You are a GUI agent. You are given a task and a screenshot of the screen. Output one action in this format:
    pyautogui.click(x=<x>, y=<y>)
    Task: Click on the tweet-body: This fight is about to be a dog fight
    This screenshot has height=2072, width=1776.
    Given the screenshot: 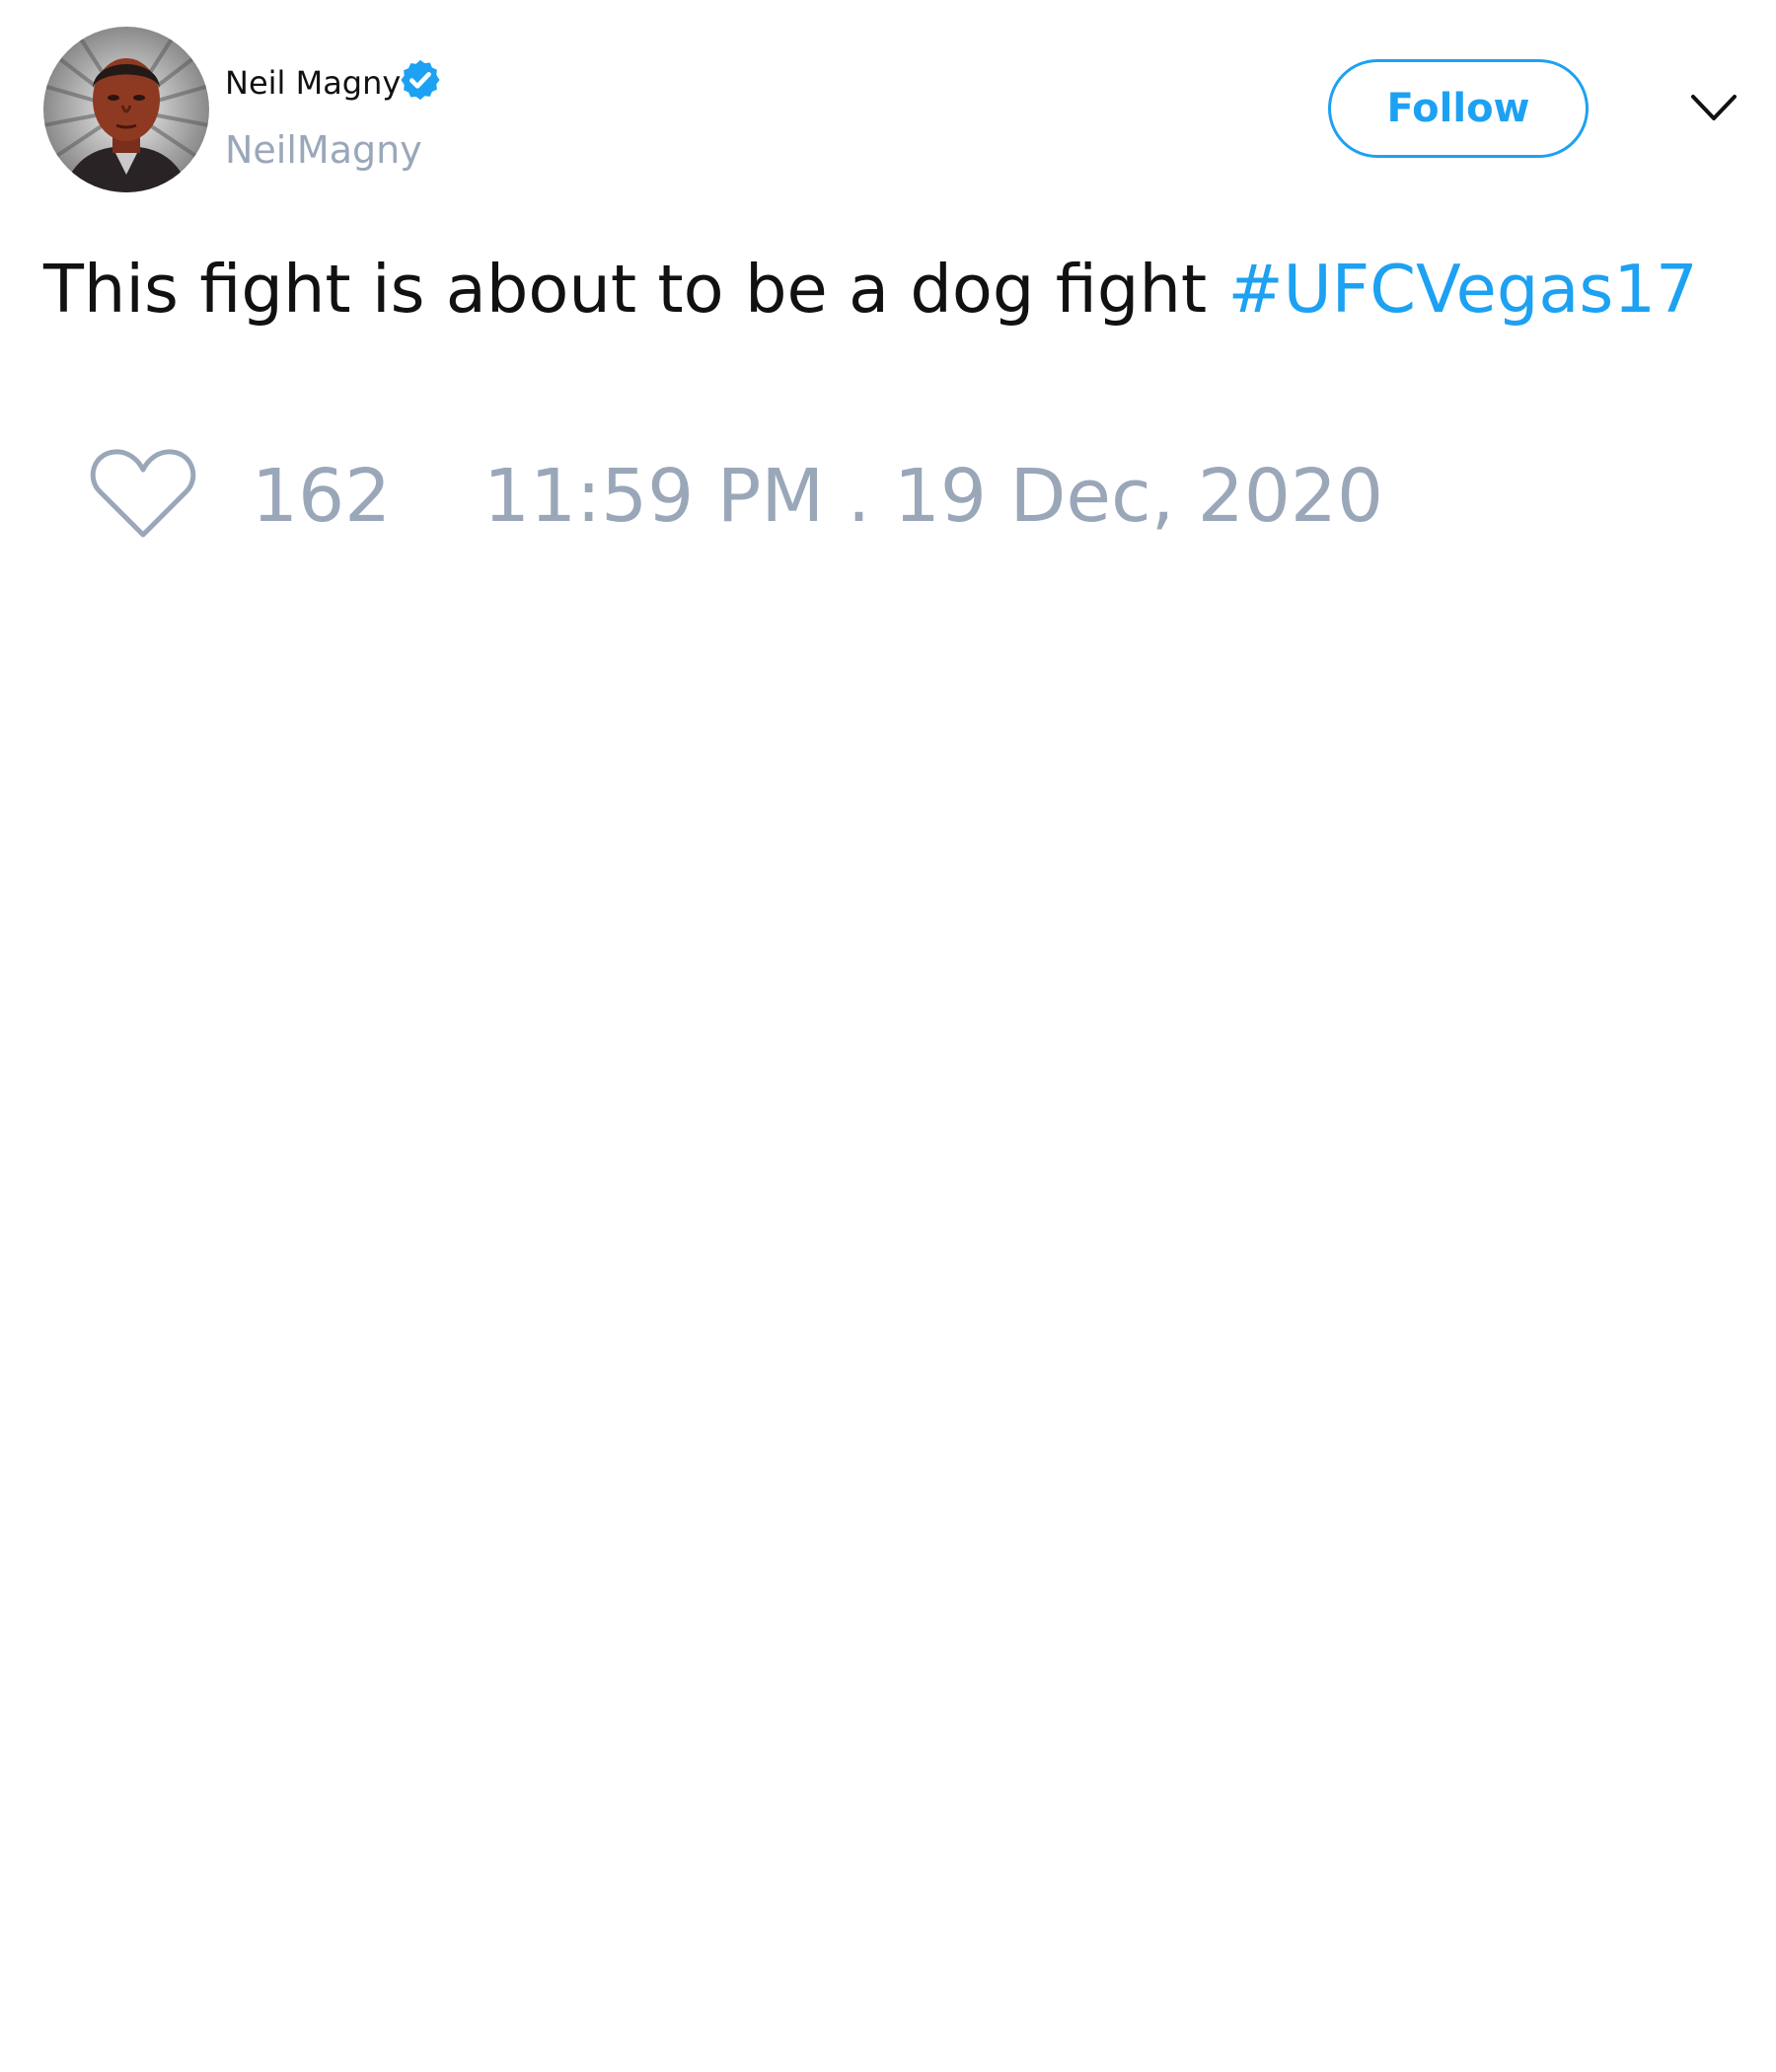 What is the action you would take?
    pyautogui.click(x=636, y=290)
    